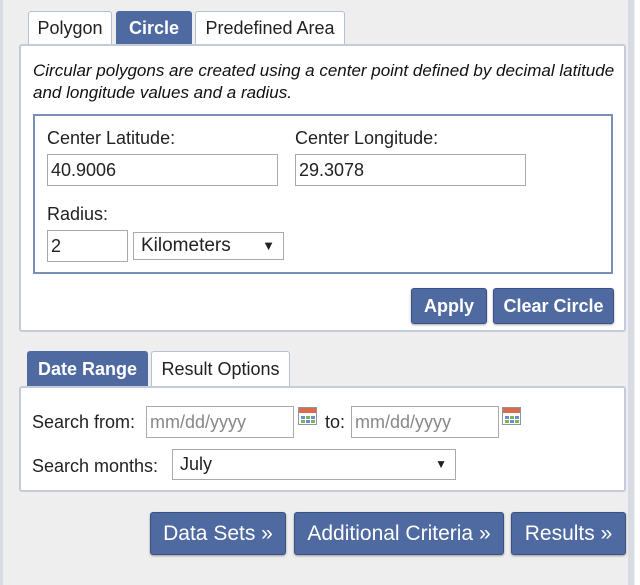 The image size is (640, 585). What do you see at coordinates (111, 138) in the screenshot?
I see `center-latitude-label: Center Latitude:` at bounding box center [111, 138].